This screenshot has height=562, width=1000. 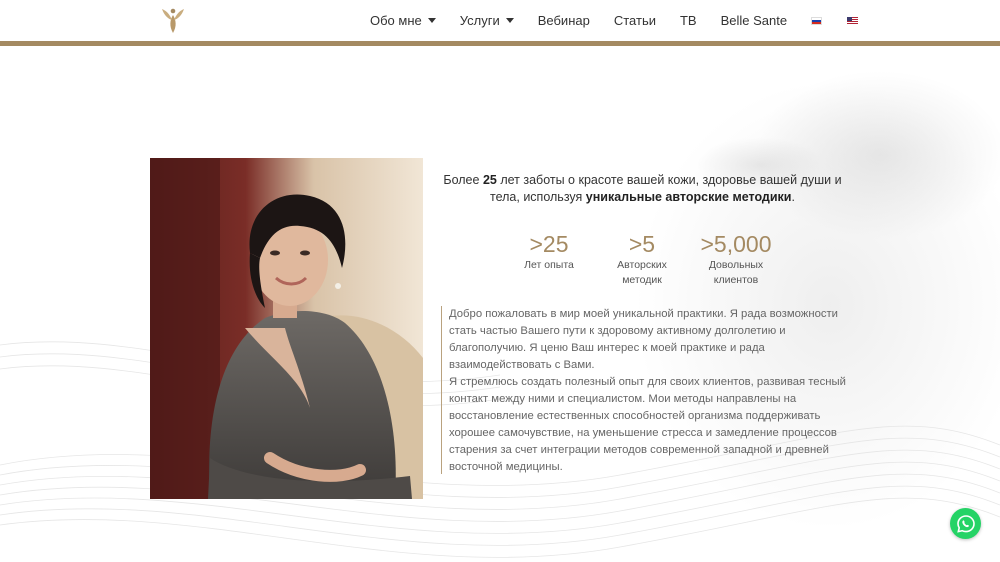 I want to click on stat-value: >5,000, so click(x=736, y=244).